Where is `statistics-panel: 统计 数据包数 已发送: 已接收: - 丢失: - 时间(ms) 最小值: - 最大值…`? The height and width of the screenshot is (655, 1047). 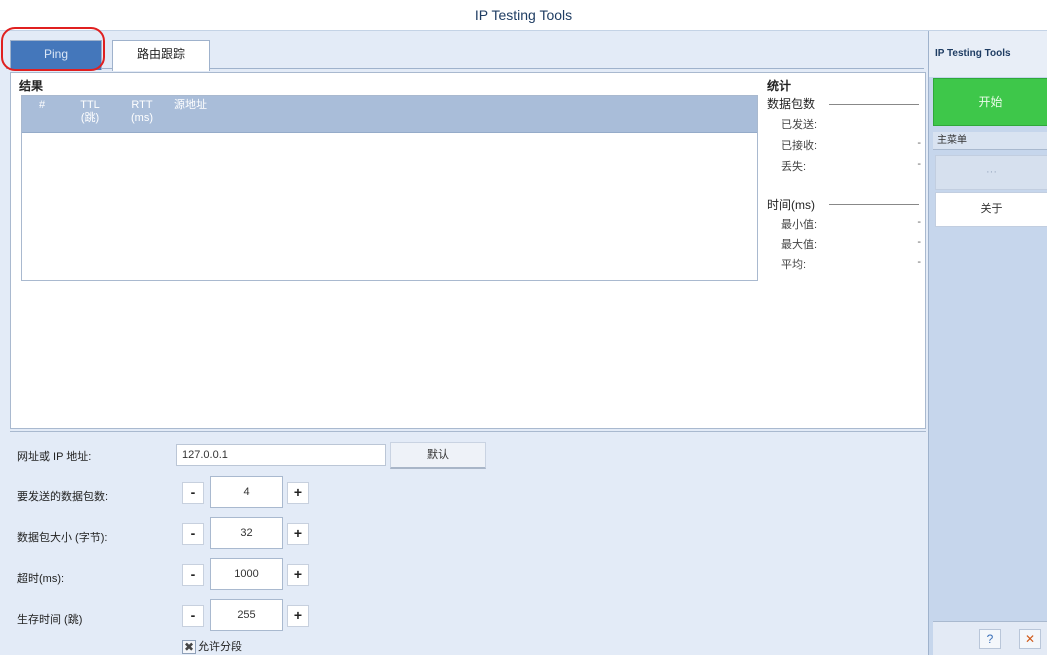
statistics-panel: 统计 数据包数 已发送: 已接收: - 丢失: - 时间(ms) 最小值: - 最大值… is located at coordinates (846, 177).